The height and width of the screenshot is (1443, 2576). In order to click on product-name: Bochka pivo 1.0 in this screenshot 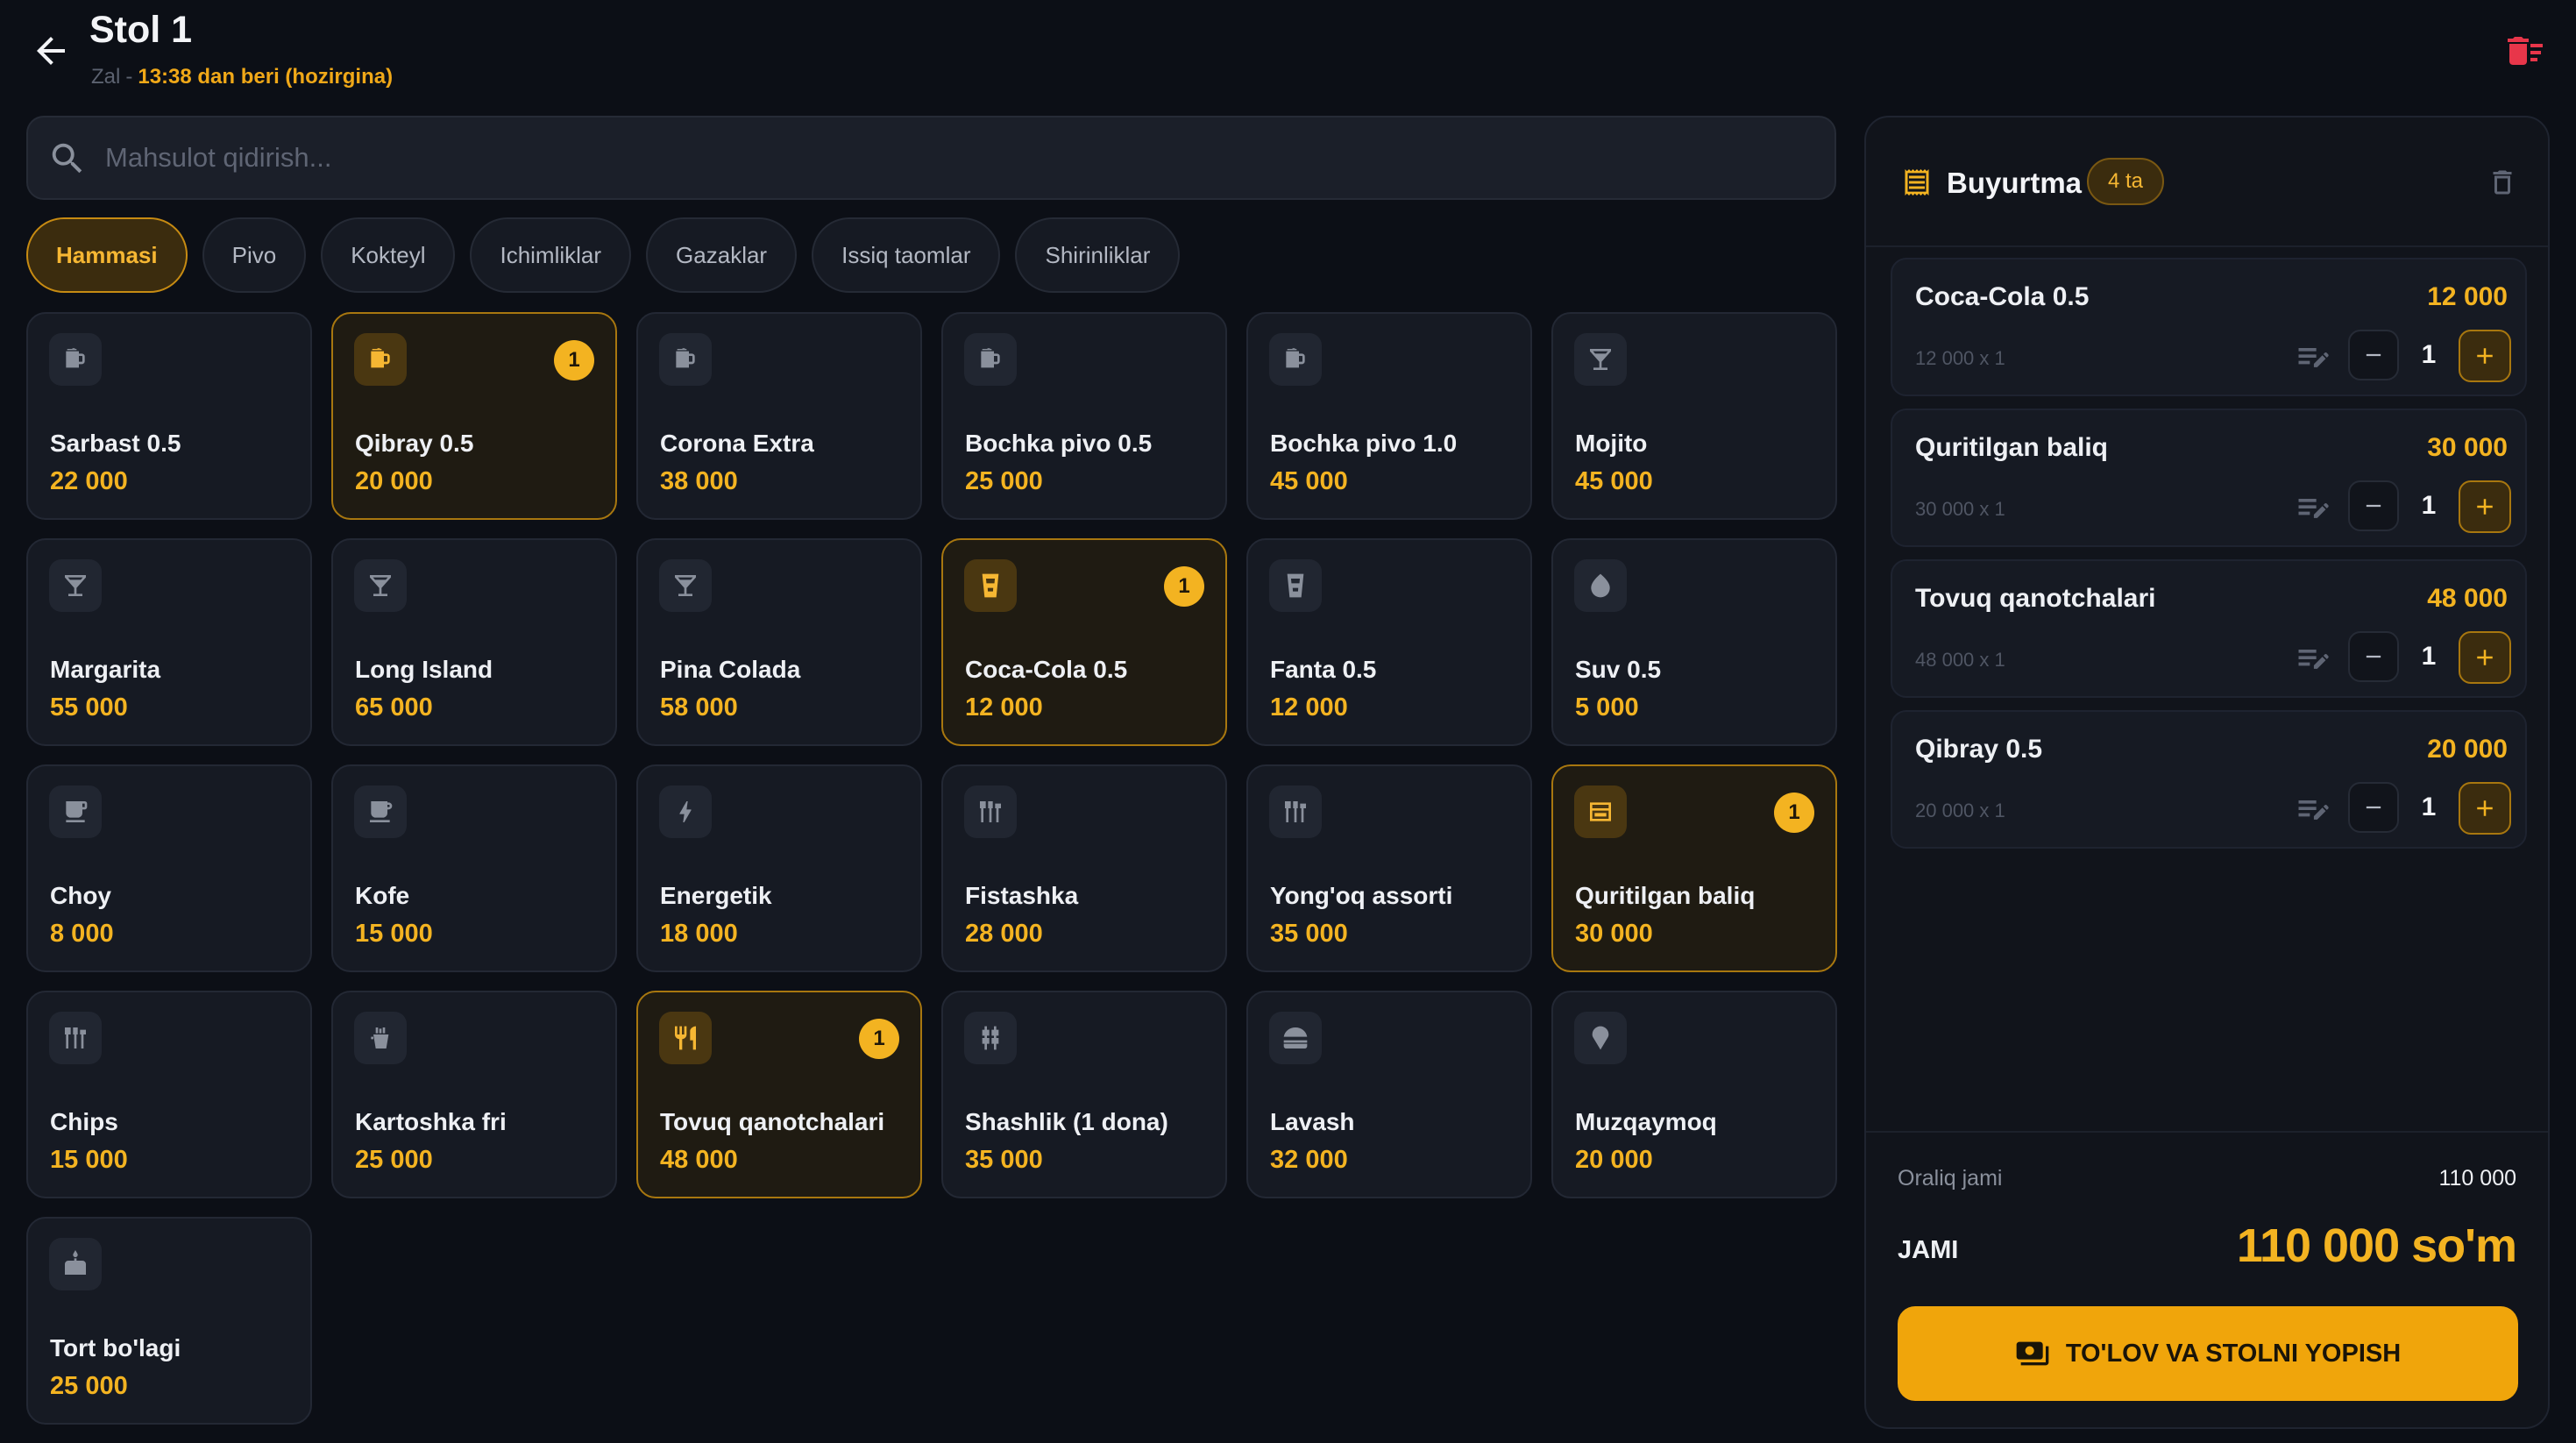, I will do `click(1364, 443)`.